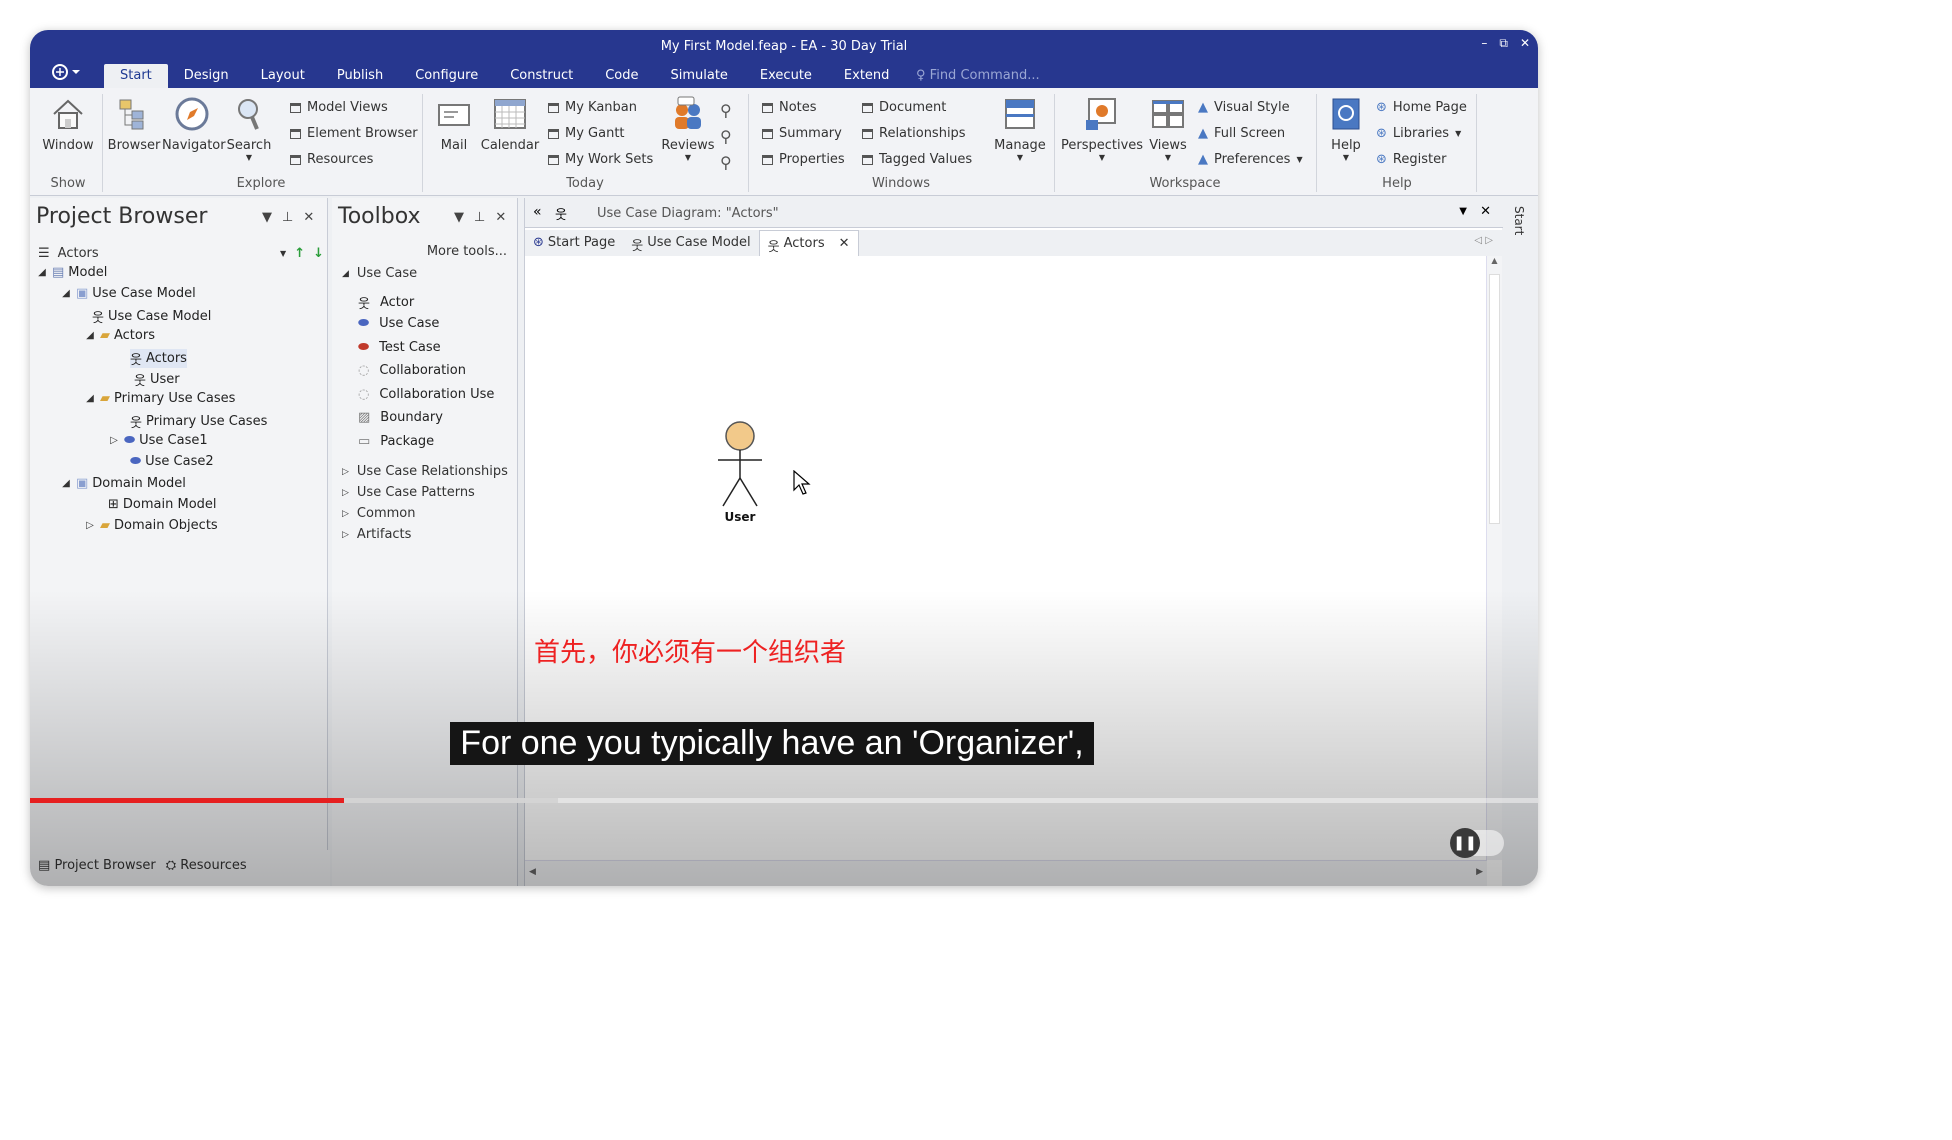  I want to click on tree-item: ▷ ⬬ Use Case1, so click(157, 440).